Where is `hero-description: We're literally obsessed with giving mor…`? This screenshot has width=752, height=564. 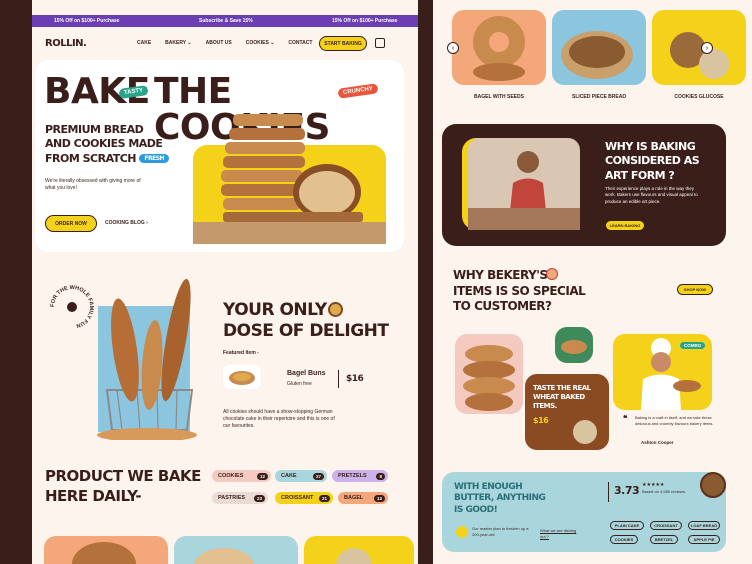
hero-description: We're literally obsessed with giving mor… is located at coordinates (93, 184).